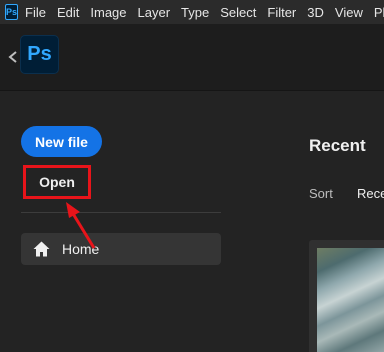  Describe the element at coordinates (41, 249) in the screenshot. I see `home-icon` at that location.